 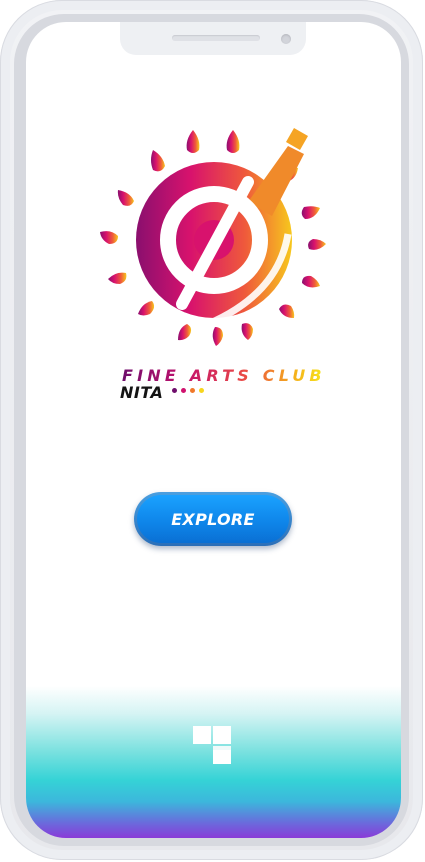 I want to click on explore-button: EXPLORE, so click(x=213, y=519).